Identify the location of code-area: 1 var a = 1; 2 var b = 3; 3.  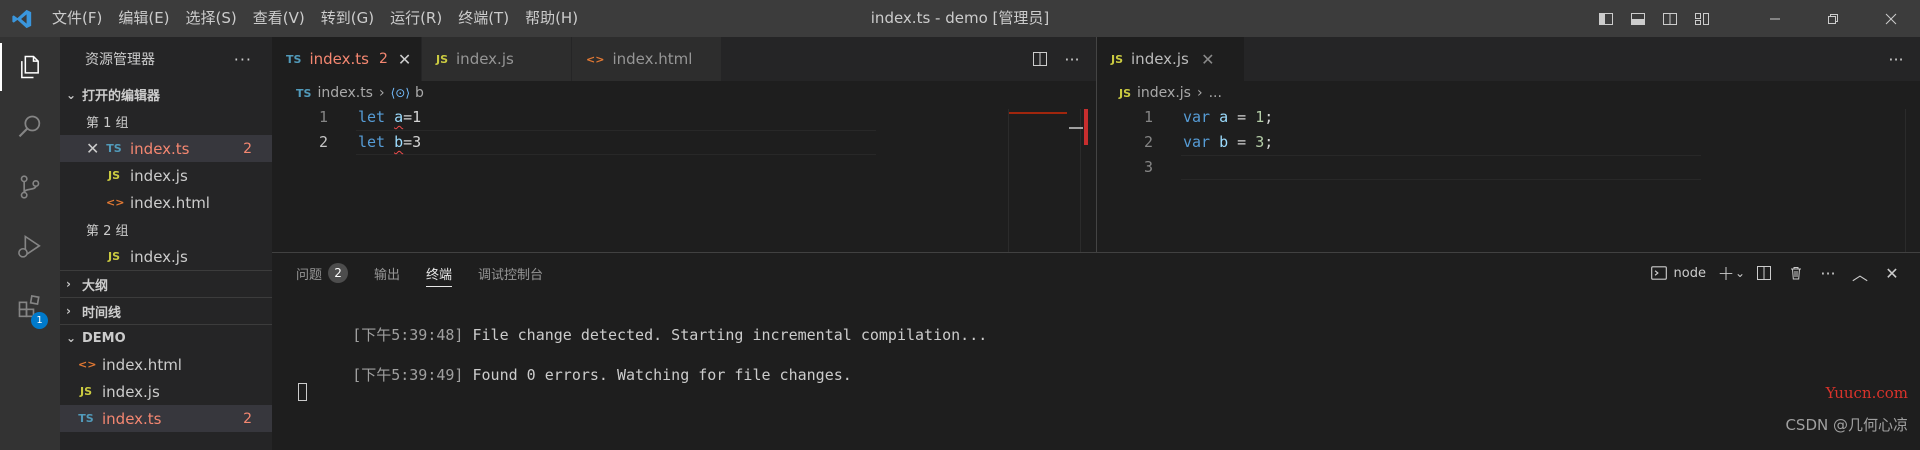
(1508, 142).